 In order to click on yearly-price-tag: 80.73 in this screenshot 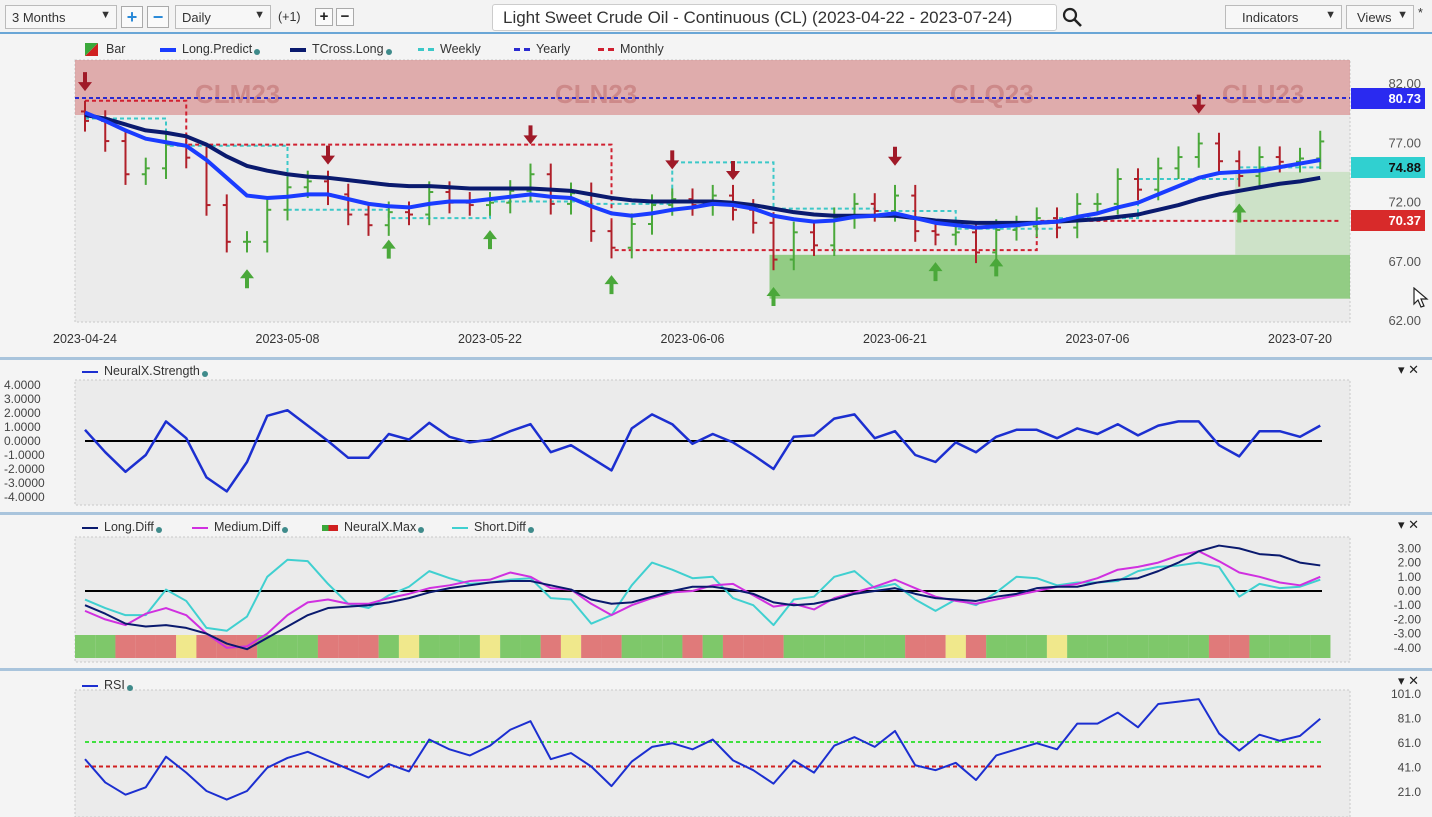, I will do `click(1388, 98)`.